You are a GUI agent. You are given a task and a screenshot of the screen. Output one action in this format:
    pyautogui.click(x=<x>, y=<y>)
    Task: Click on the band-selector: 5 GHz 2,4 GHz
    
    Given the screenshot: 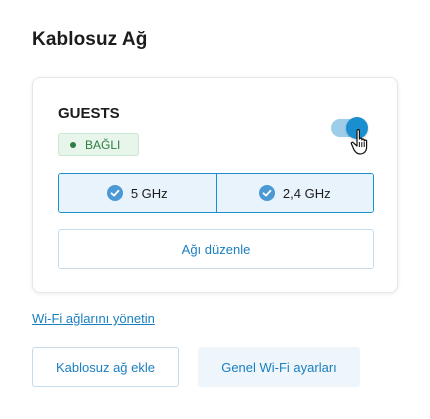 What is the action you would take?
    pyautogui.click(x=216, y=193)
    